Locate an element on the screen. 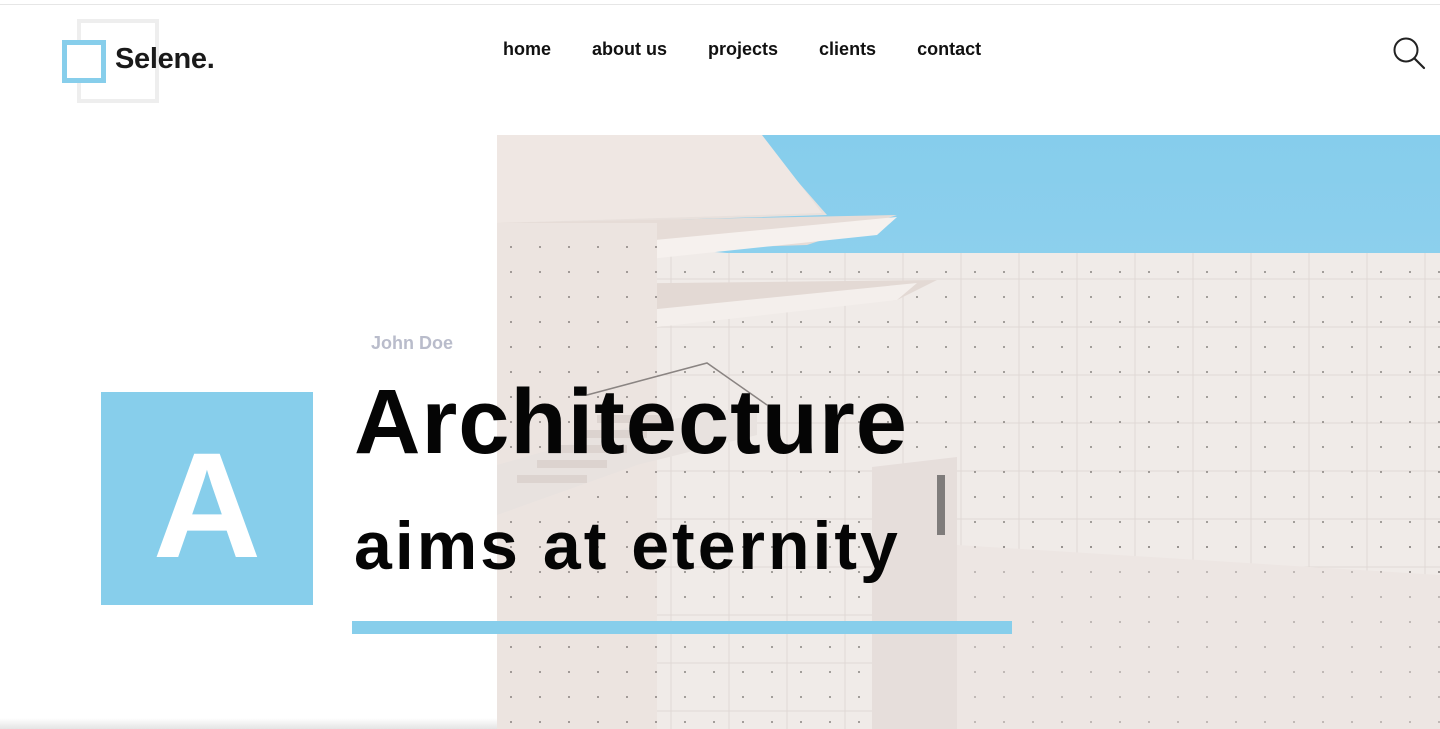 This screenshot has width=1440, height=729. nav-clients: clients is located at coordinates (847, 49).